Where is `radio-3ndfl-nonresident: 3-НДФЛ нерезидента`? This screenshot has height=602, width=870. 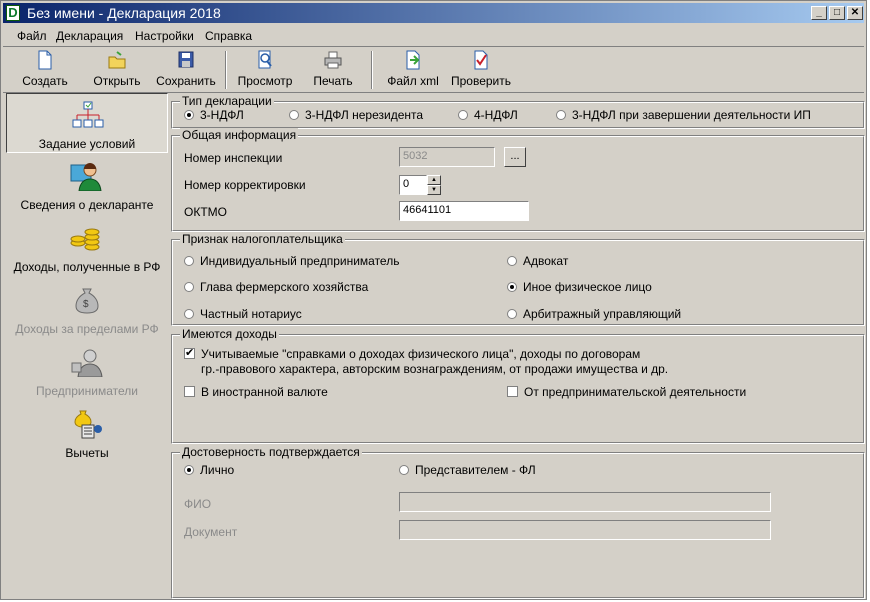
radio-3ndfl-nonresident: 3-НДФЛ нерезидента is located at coordinates (356, 115).